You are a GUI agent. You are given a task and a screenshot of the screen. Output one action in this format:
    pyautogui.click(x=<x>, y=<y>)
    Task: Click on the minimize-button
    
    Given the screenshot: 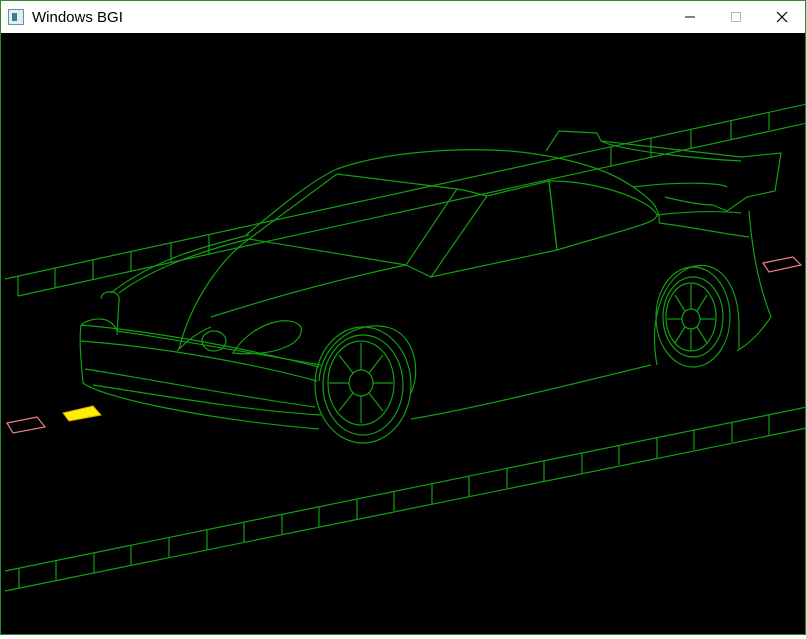 What is the action you would take?
    pyautogui.click(x=690, y=17)
    